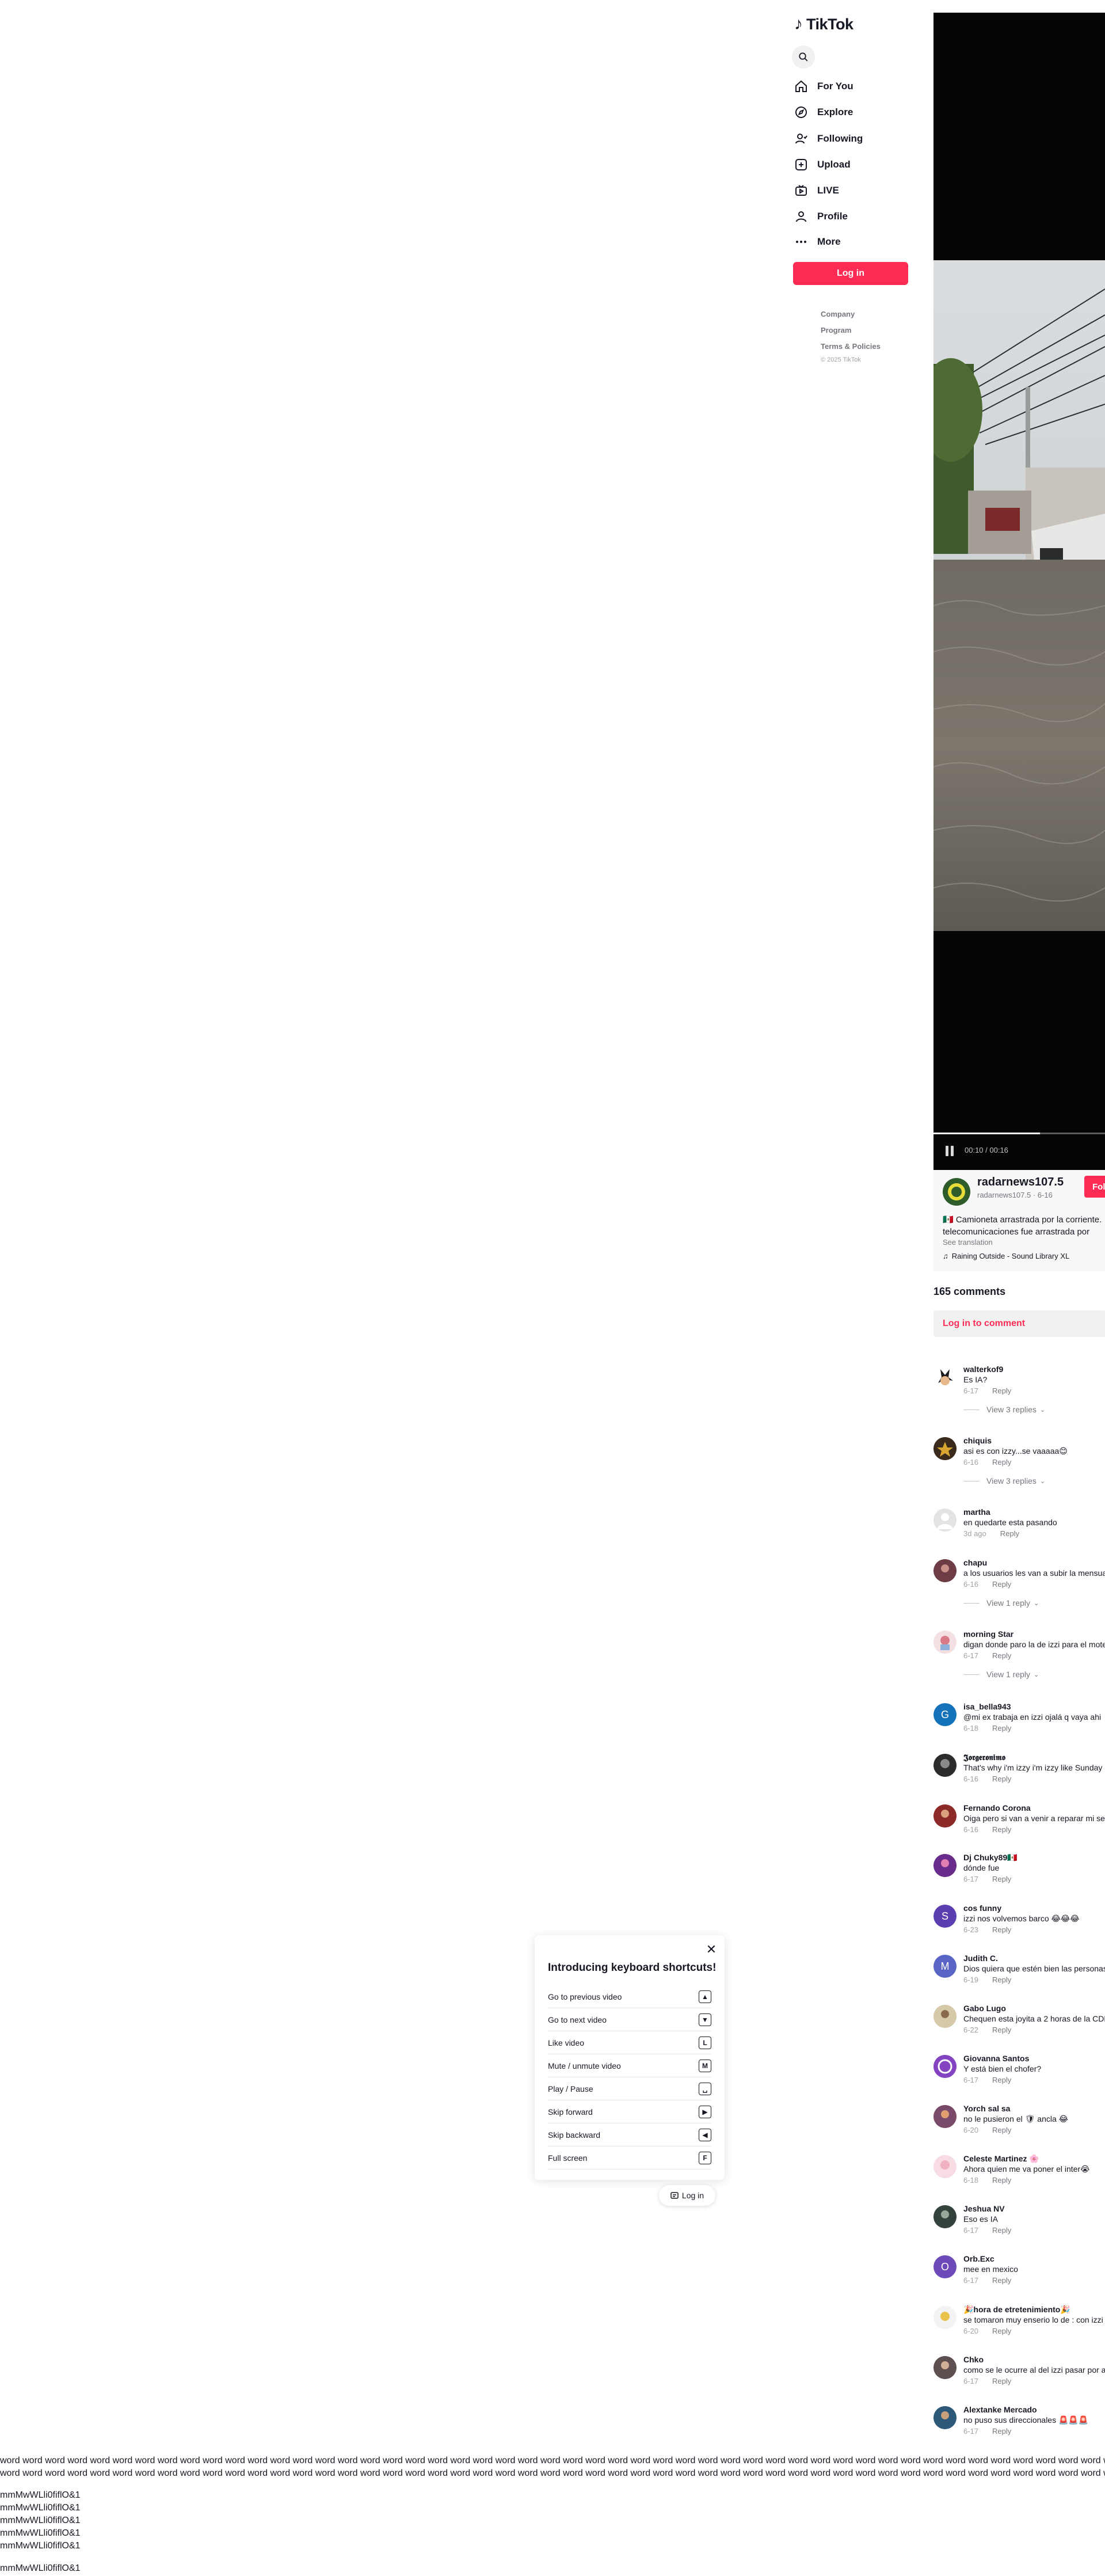 The height and width of the screenshot is (2576, 1105). What do you see at coordinates (849, 191) in the screenshot?
I see `nav-live: LIVE` at bounding box center [849, 191].